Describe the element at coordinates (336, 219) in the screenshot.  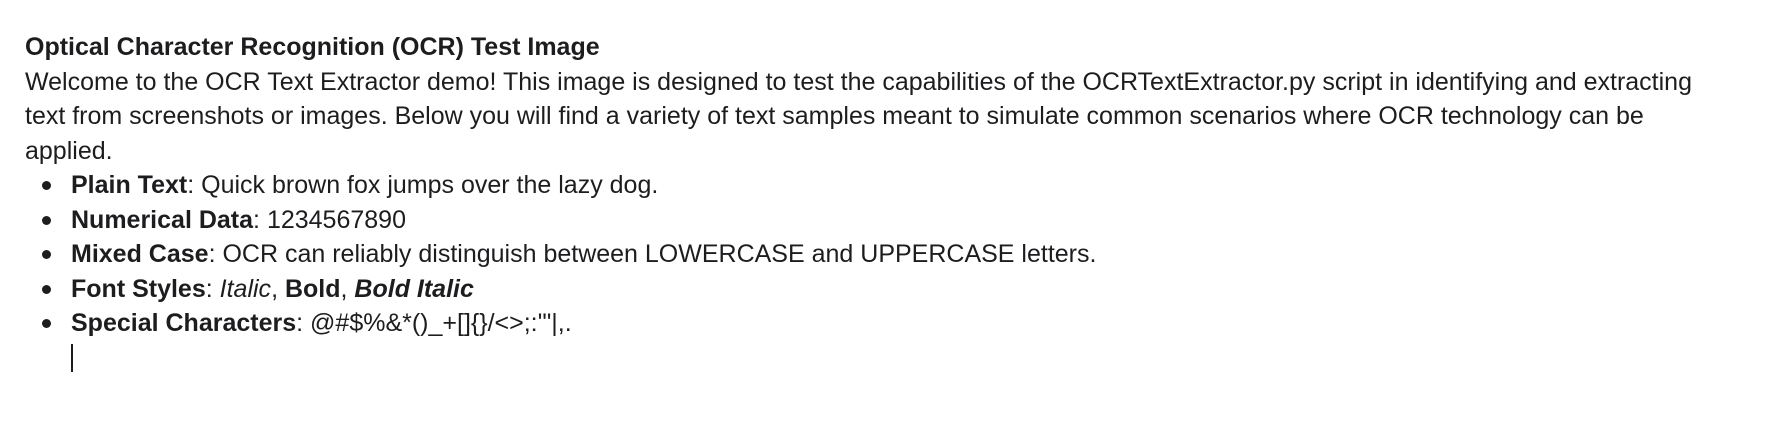
I see `item-value: 1234567890` at that location.